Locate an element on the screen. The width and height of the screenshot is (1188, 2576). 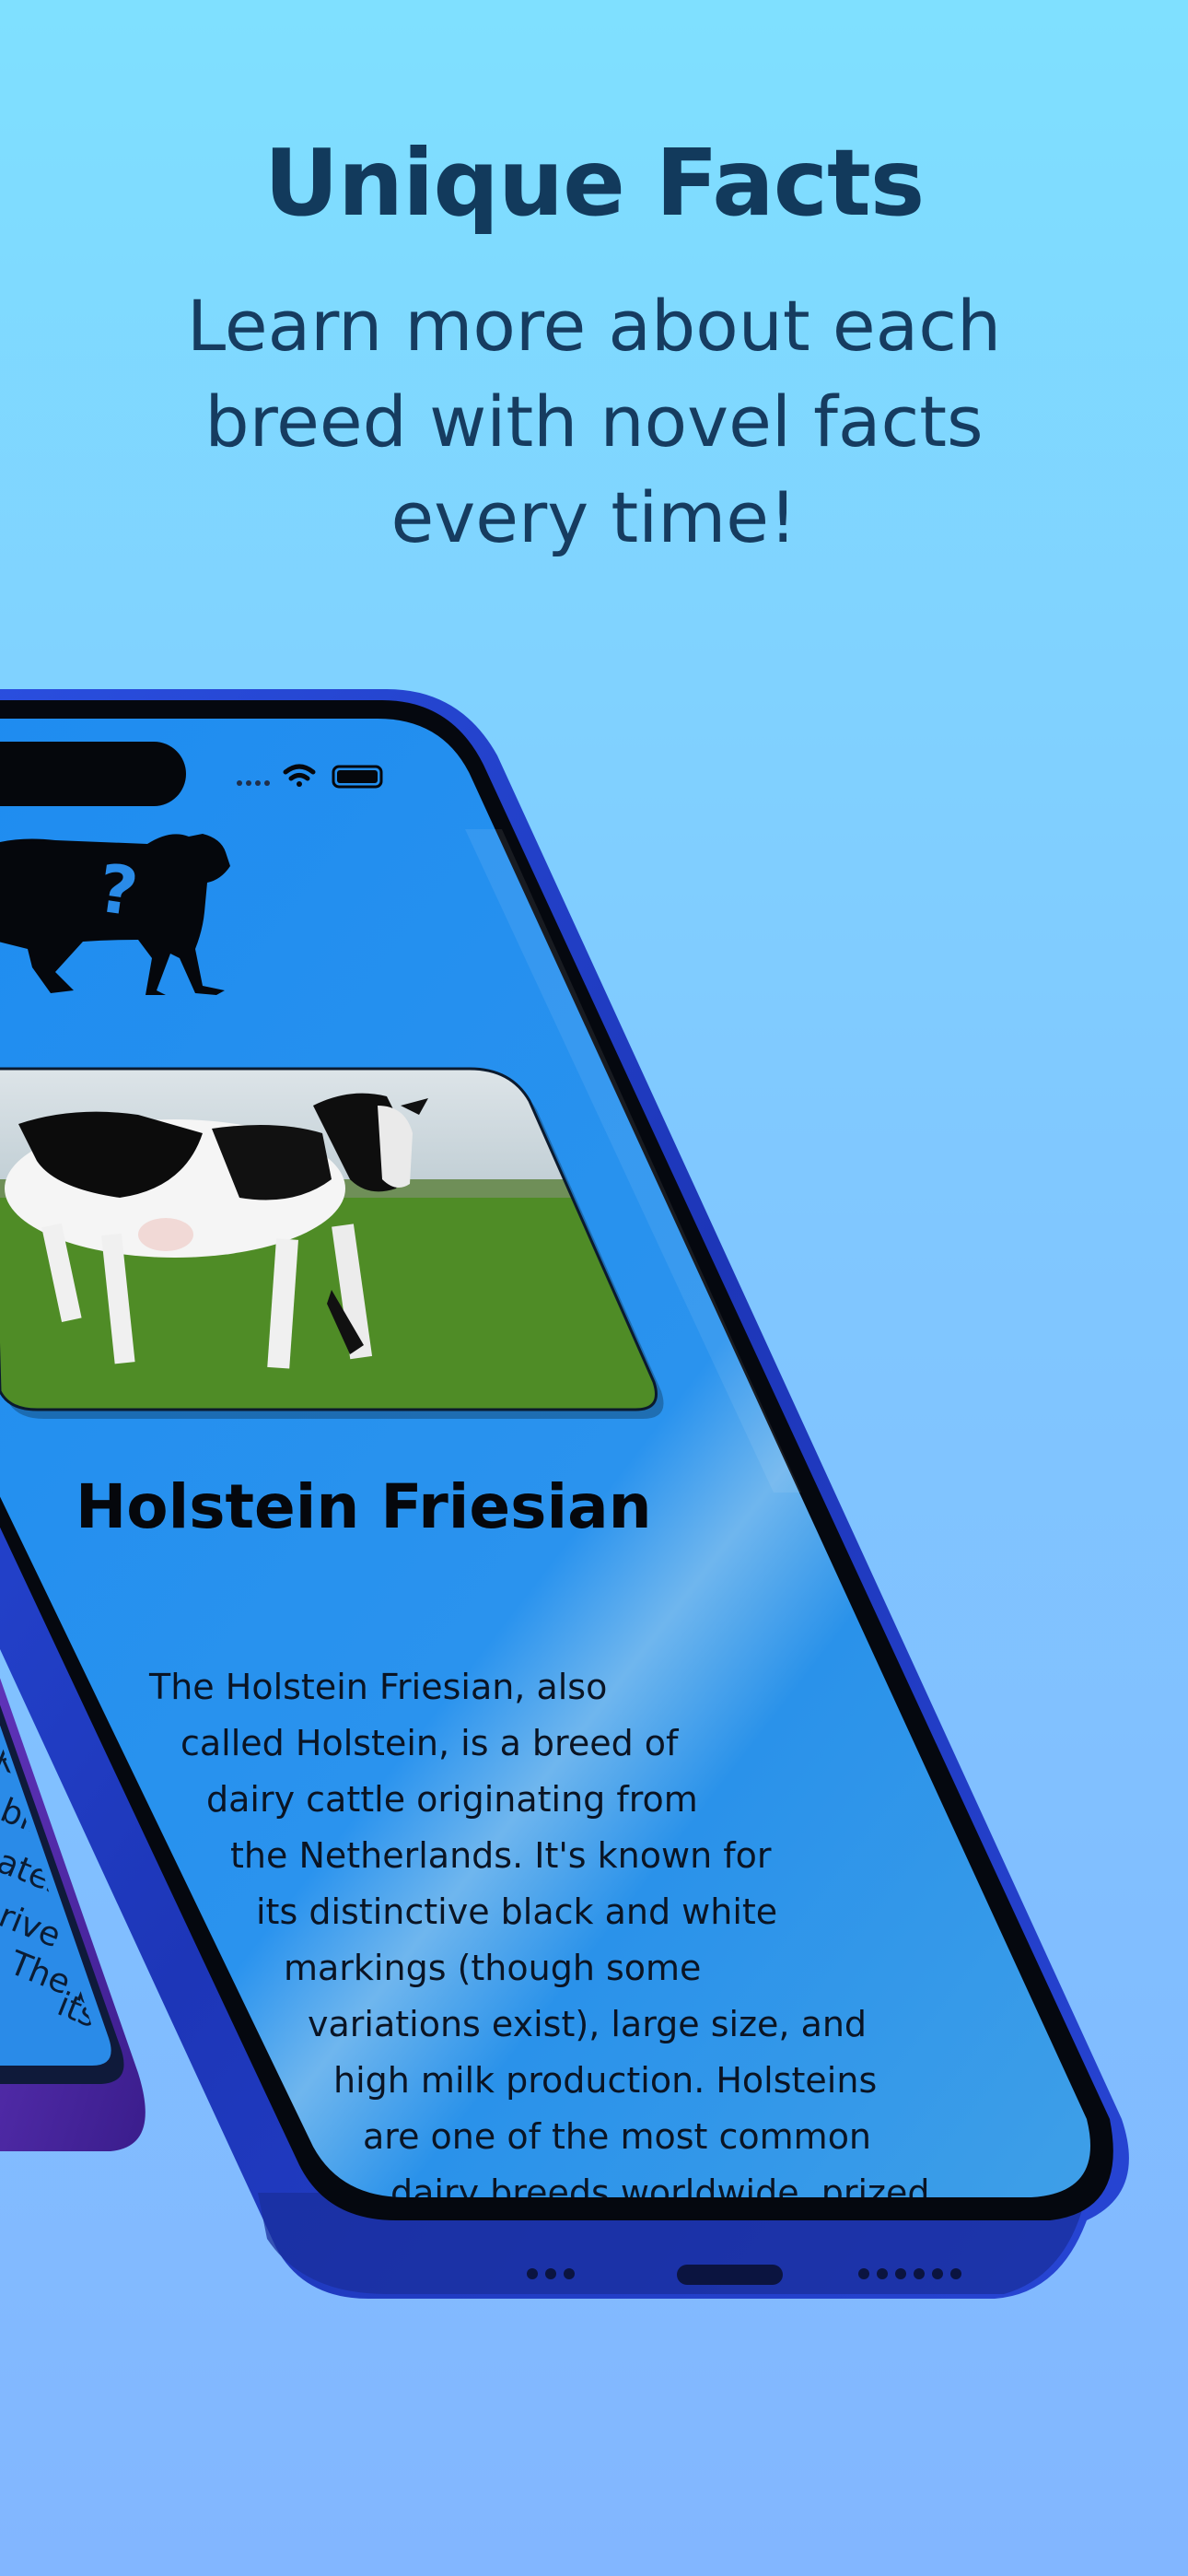
description-line-2: called Holstein, is a breed of is located at coordinates (430, 1743).